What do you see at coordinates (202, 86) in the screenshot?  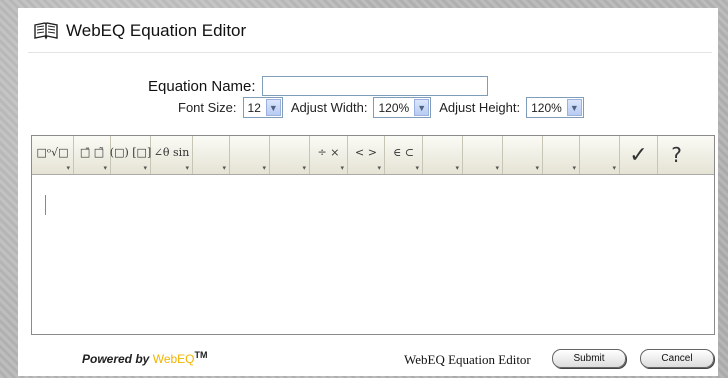 I see `equation-name-label: Equation Name:` at bounding box center [202, 86].